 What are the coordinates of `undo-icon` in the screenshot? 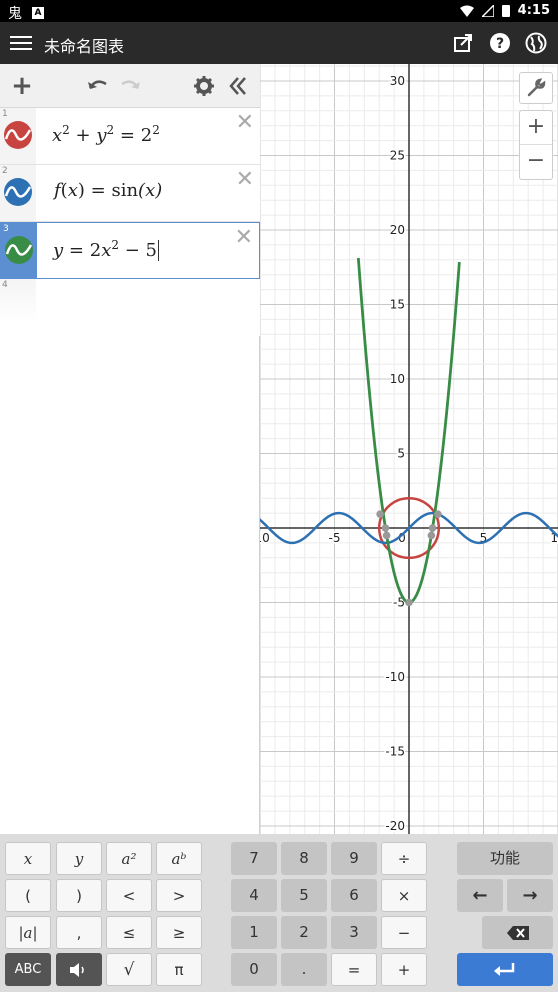 It's located at (98, 86).